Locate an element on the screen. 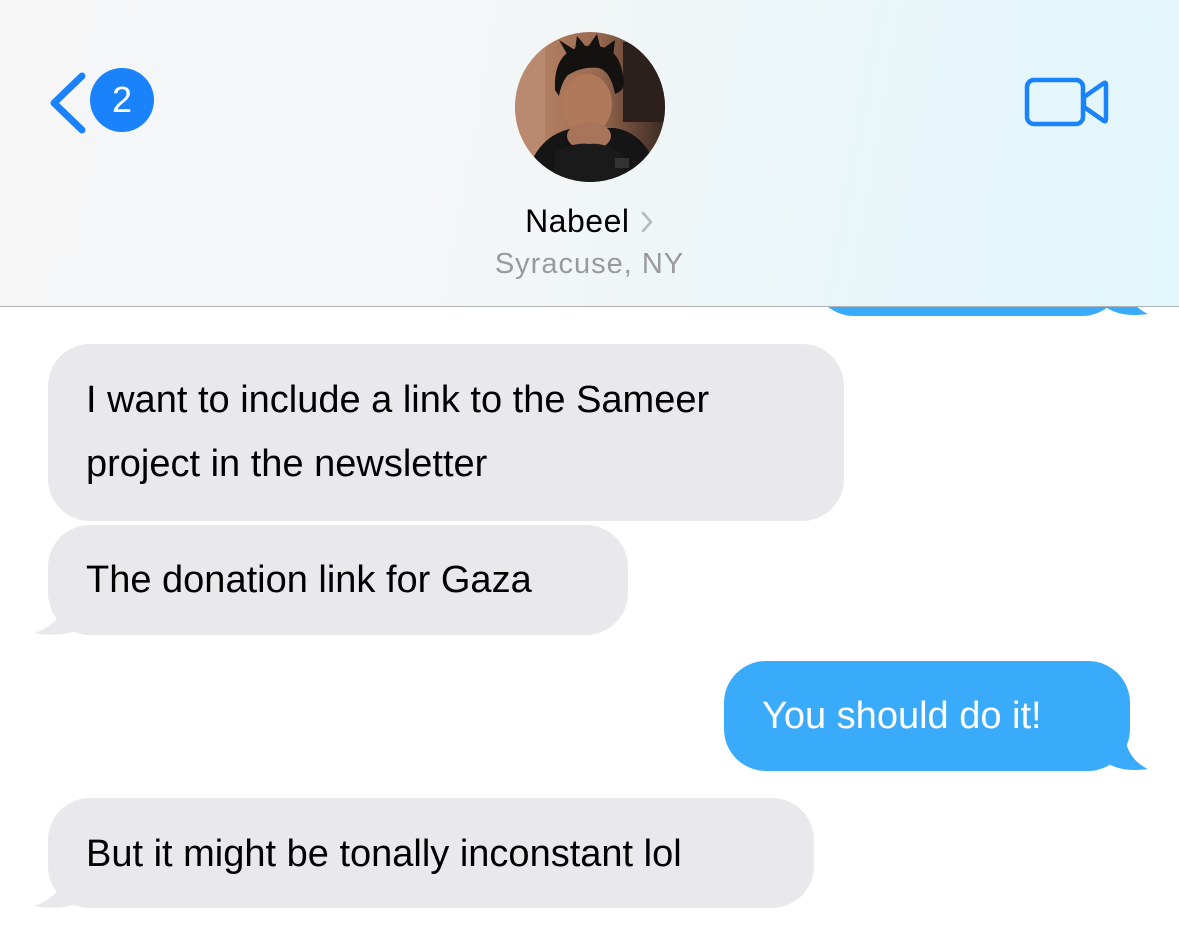 This screenshot has width=1179, height=931. video-camera-icon is located at coordinates (1066, 102).